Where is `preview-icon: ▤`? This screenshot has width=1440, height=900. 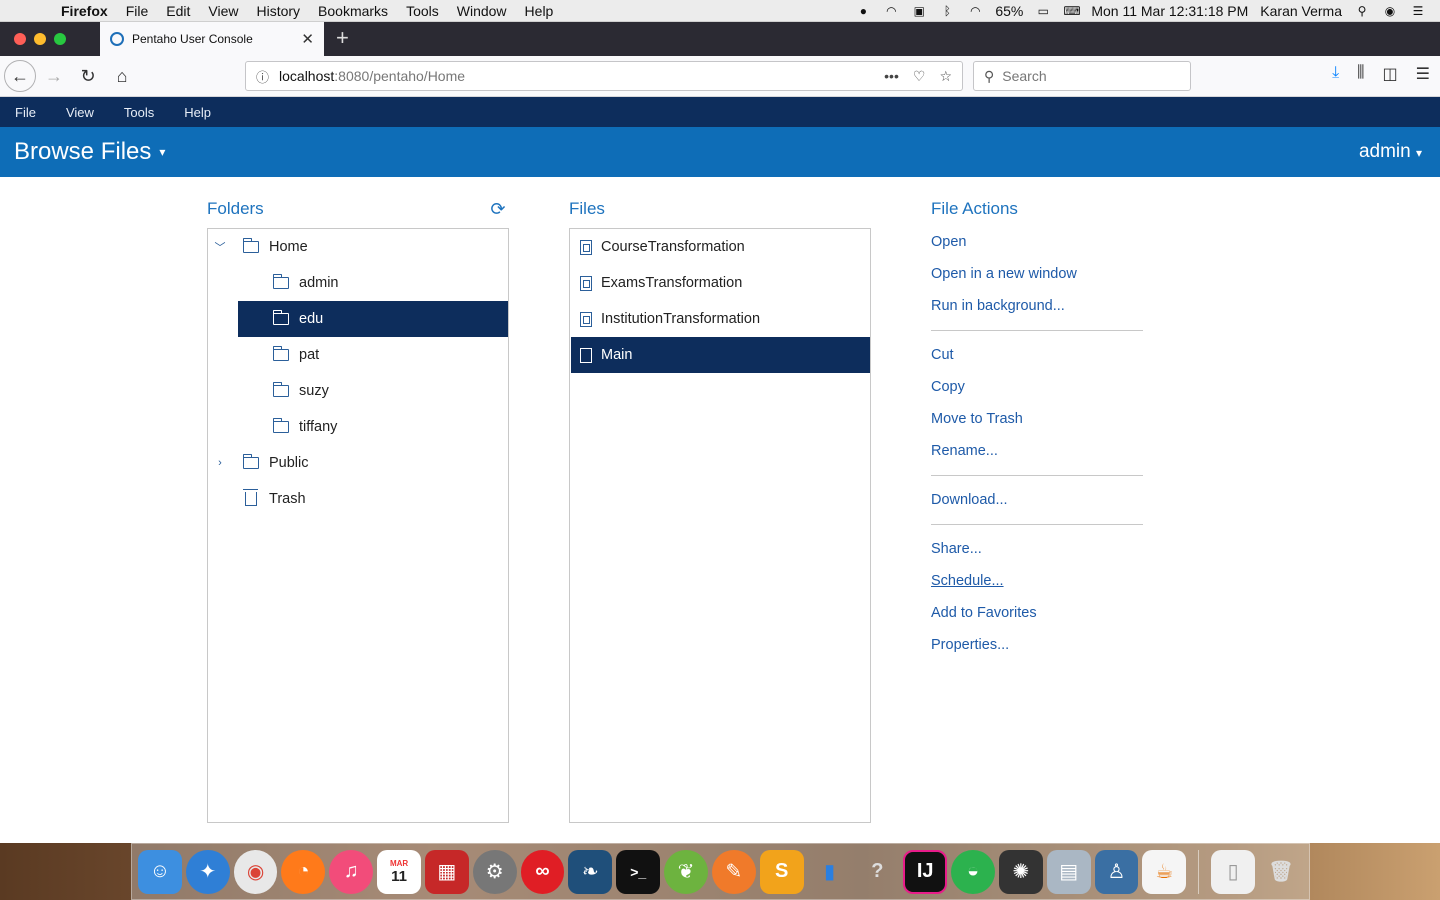 preview-icon: ▤ is located at coordinates (1068, 871).